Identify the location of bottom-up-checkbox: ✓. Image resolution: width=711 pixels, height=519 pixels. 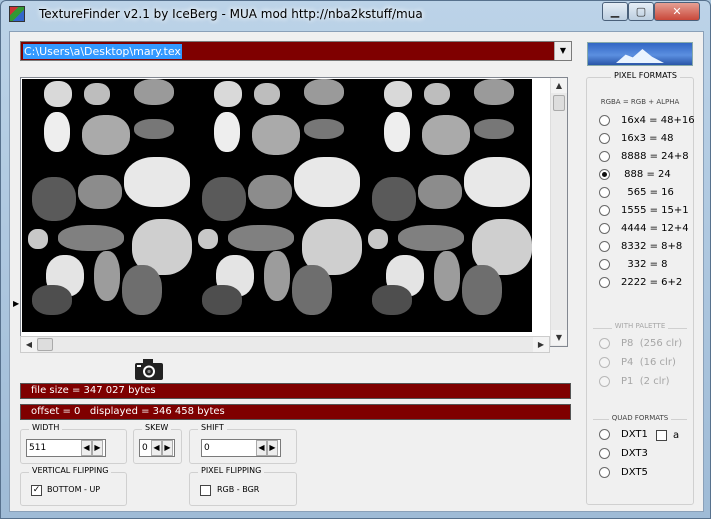
(36, 490).